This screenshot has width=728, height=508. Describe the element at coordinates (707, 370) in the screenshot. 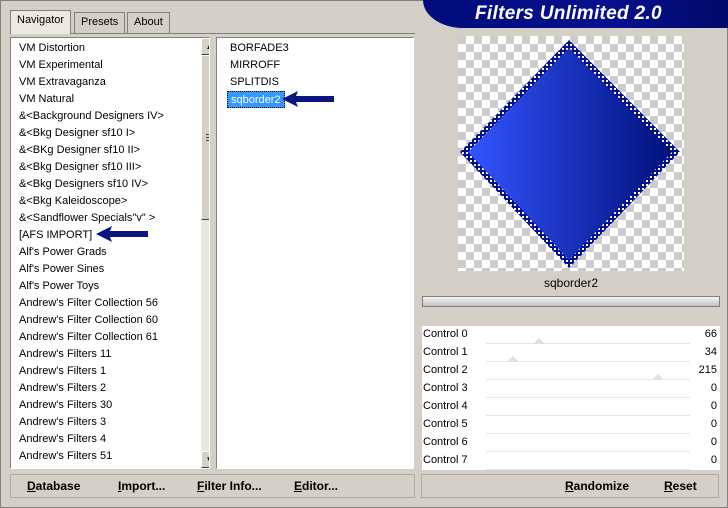

I see `control-value: 215` at that location.